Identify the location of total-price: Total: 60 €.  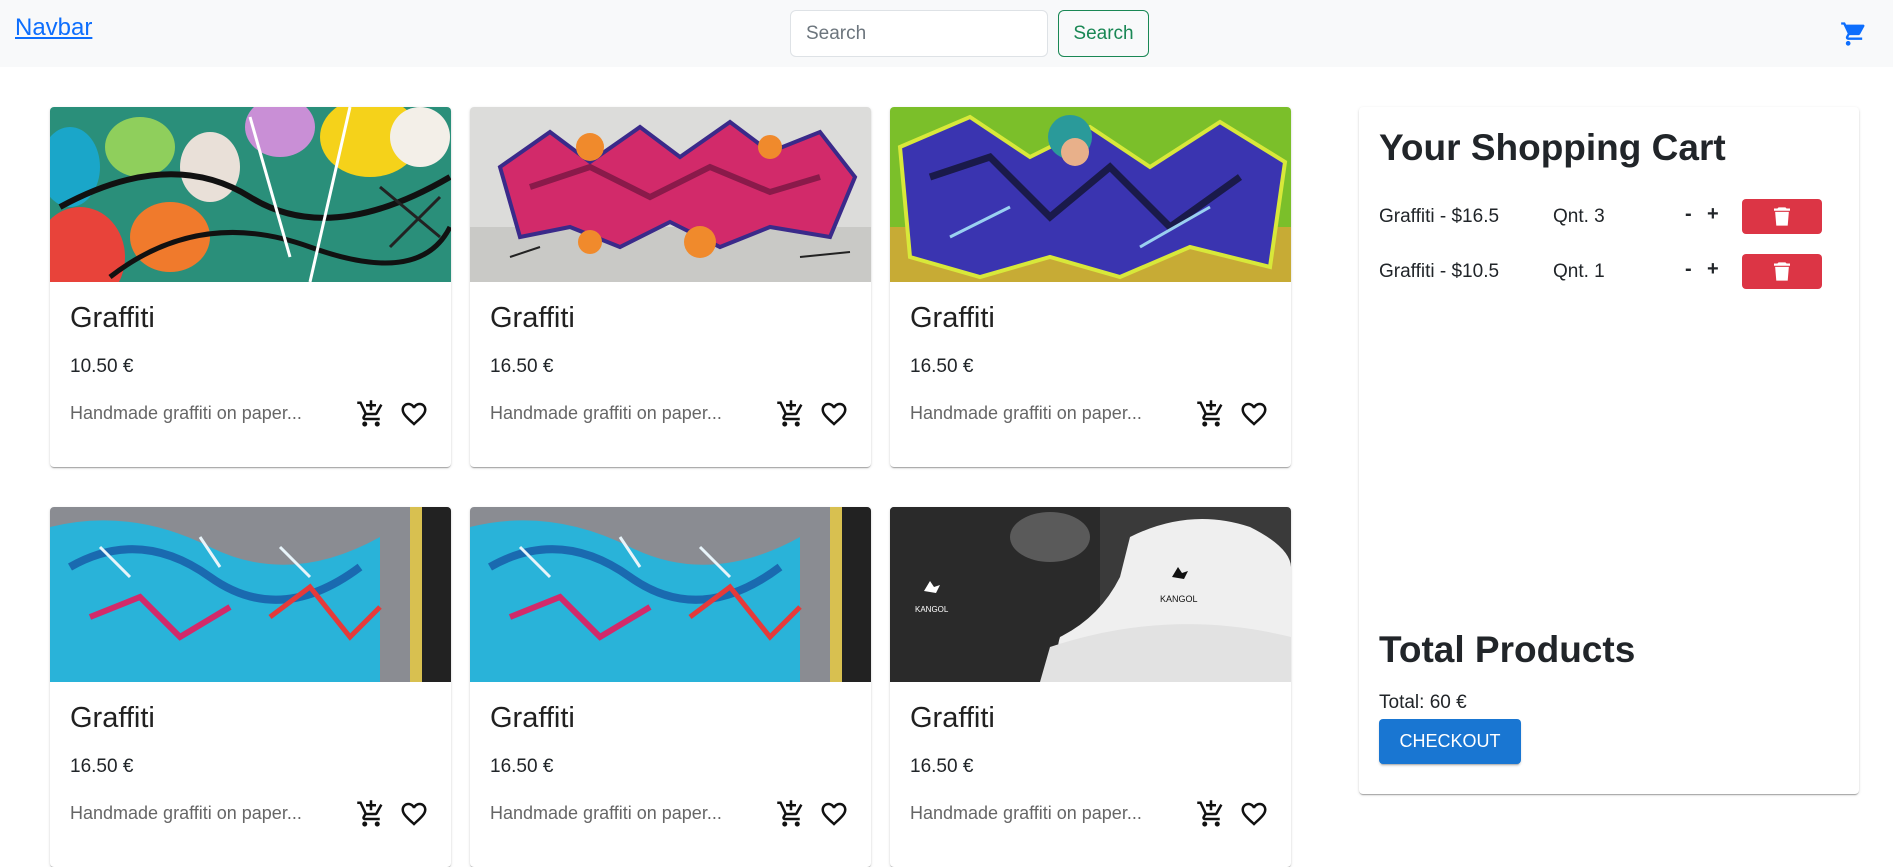
(1423, 702).